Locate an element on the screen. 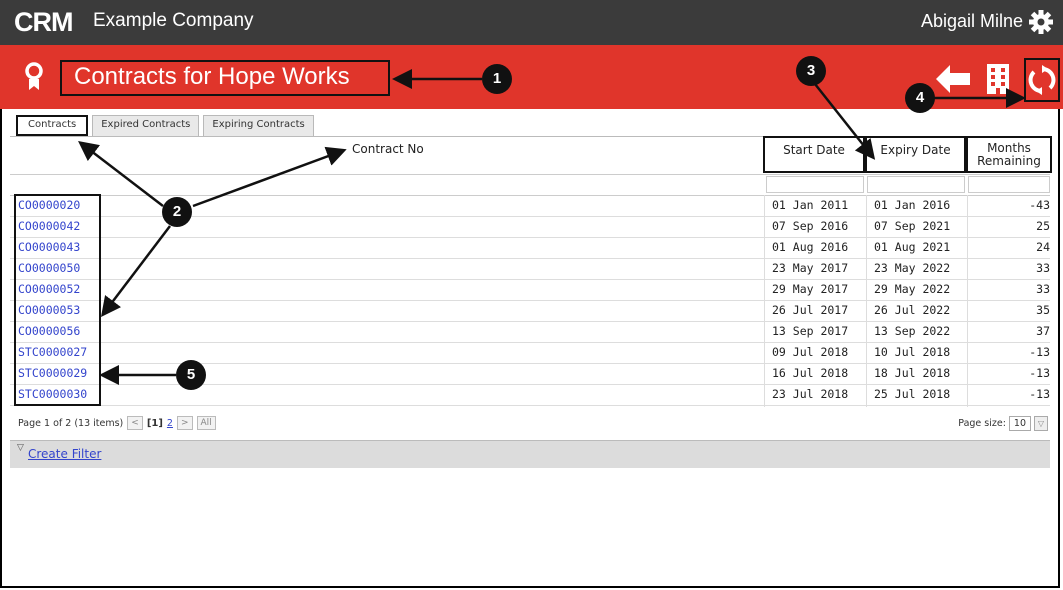 The height and width of the screenshot is (590, 1063). refresh-icon is located at coordinates (1042, 82).